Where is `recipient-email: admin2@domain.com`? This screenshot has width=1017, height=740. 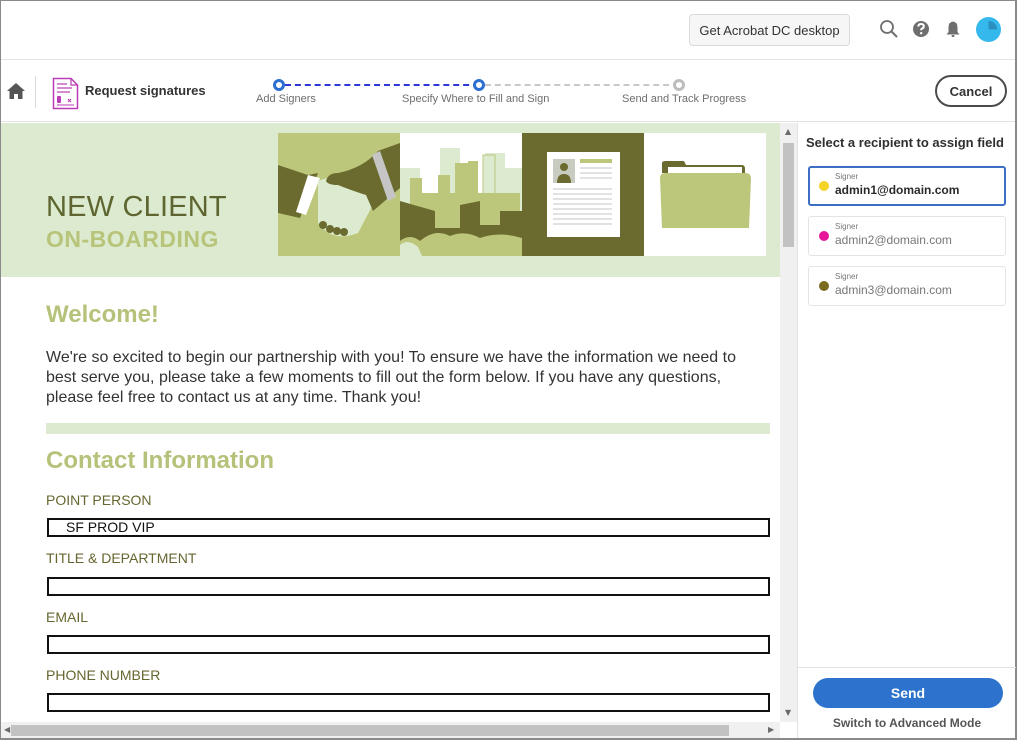
recipient-email: admin2@domain.com is located at coordinates (893, 240).